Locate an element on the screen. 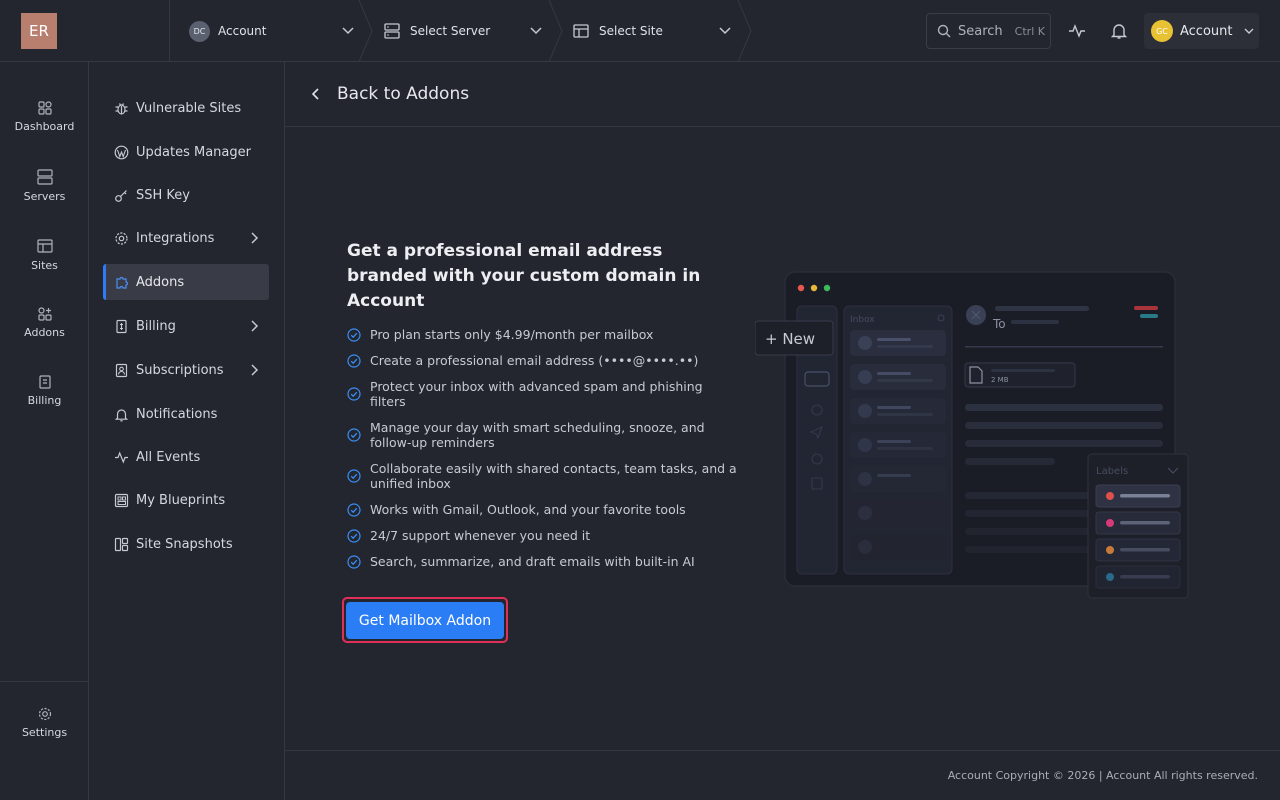 This screenshot has height=800, width=1280. sidebar-item-label: Integrations is located at coordinates (175, 238).